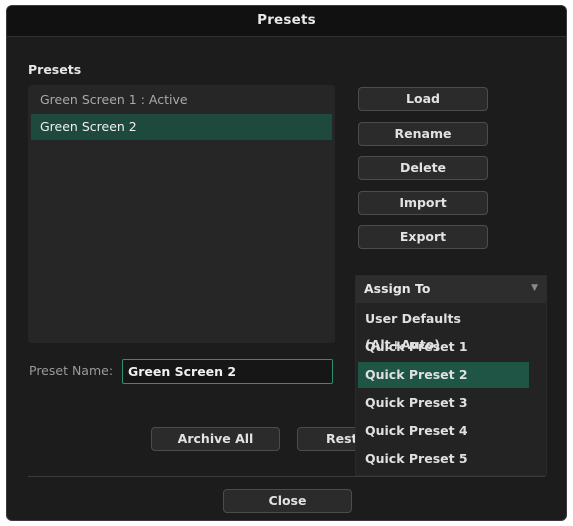  Describe the element at coordinates (423, 203) in the screenshot. I see `import-button: Import` at that location.